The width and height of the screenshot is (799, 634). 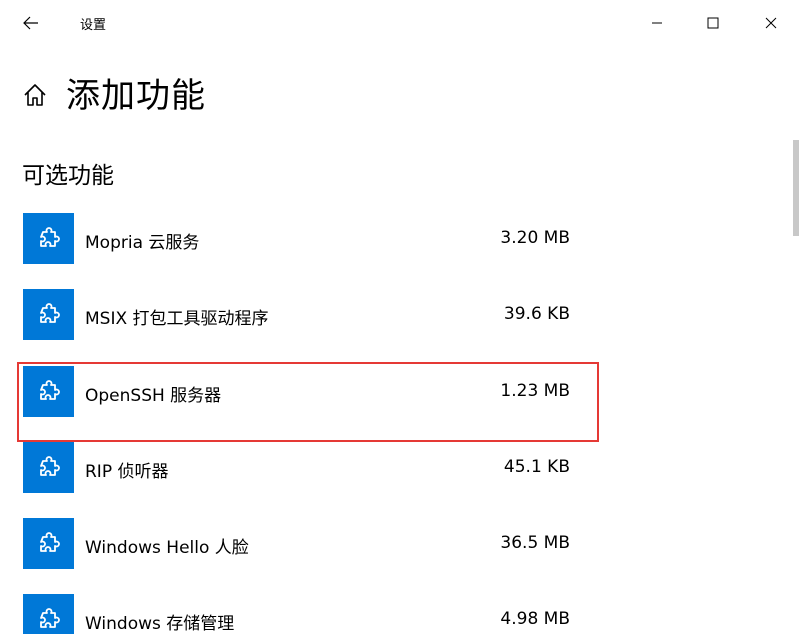 What do you see at coordinates (535, 238) in the screenshot?
I see `feature-size: 3.20 MB` at bounding box center [535, 238].